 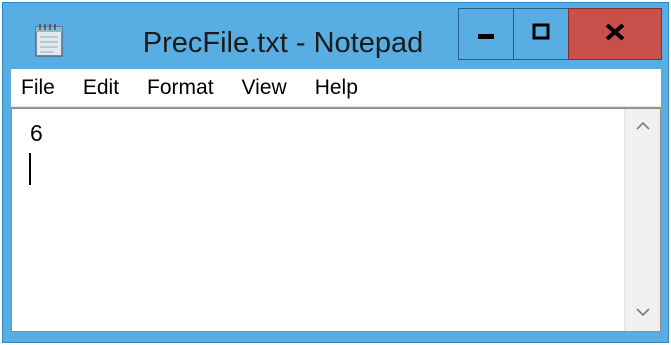 I want to click on window-bottom-border, so click(x=335, y=337).